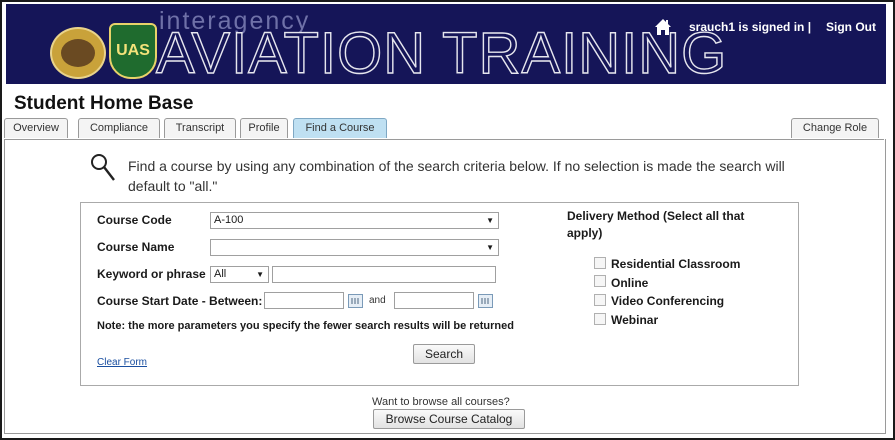  What do you see at coordinates (384, 274) in the screenshot?
I see `keyword-input` at bounding box center [384, 274].